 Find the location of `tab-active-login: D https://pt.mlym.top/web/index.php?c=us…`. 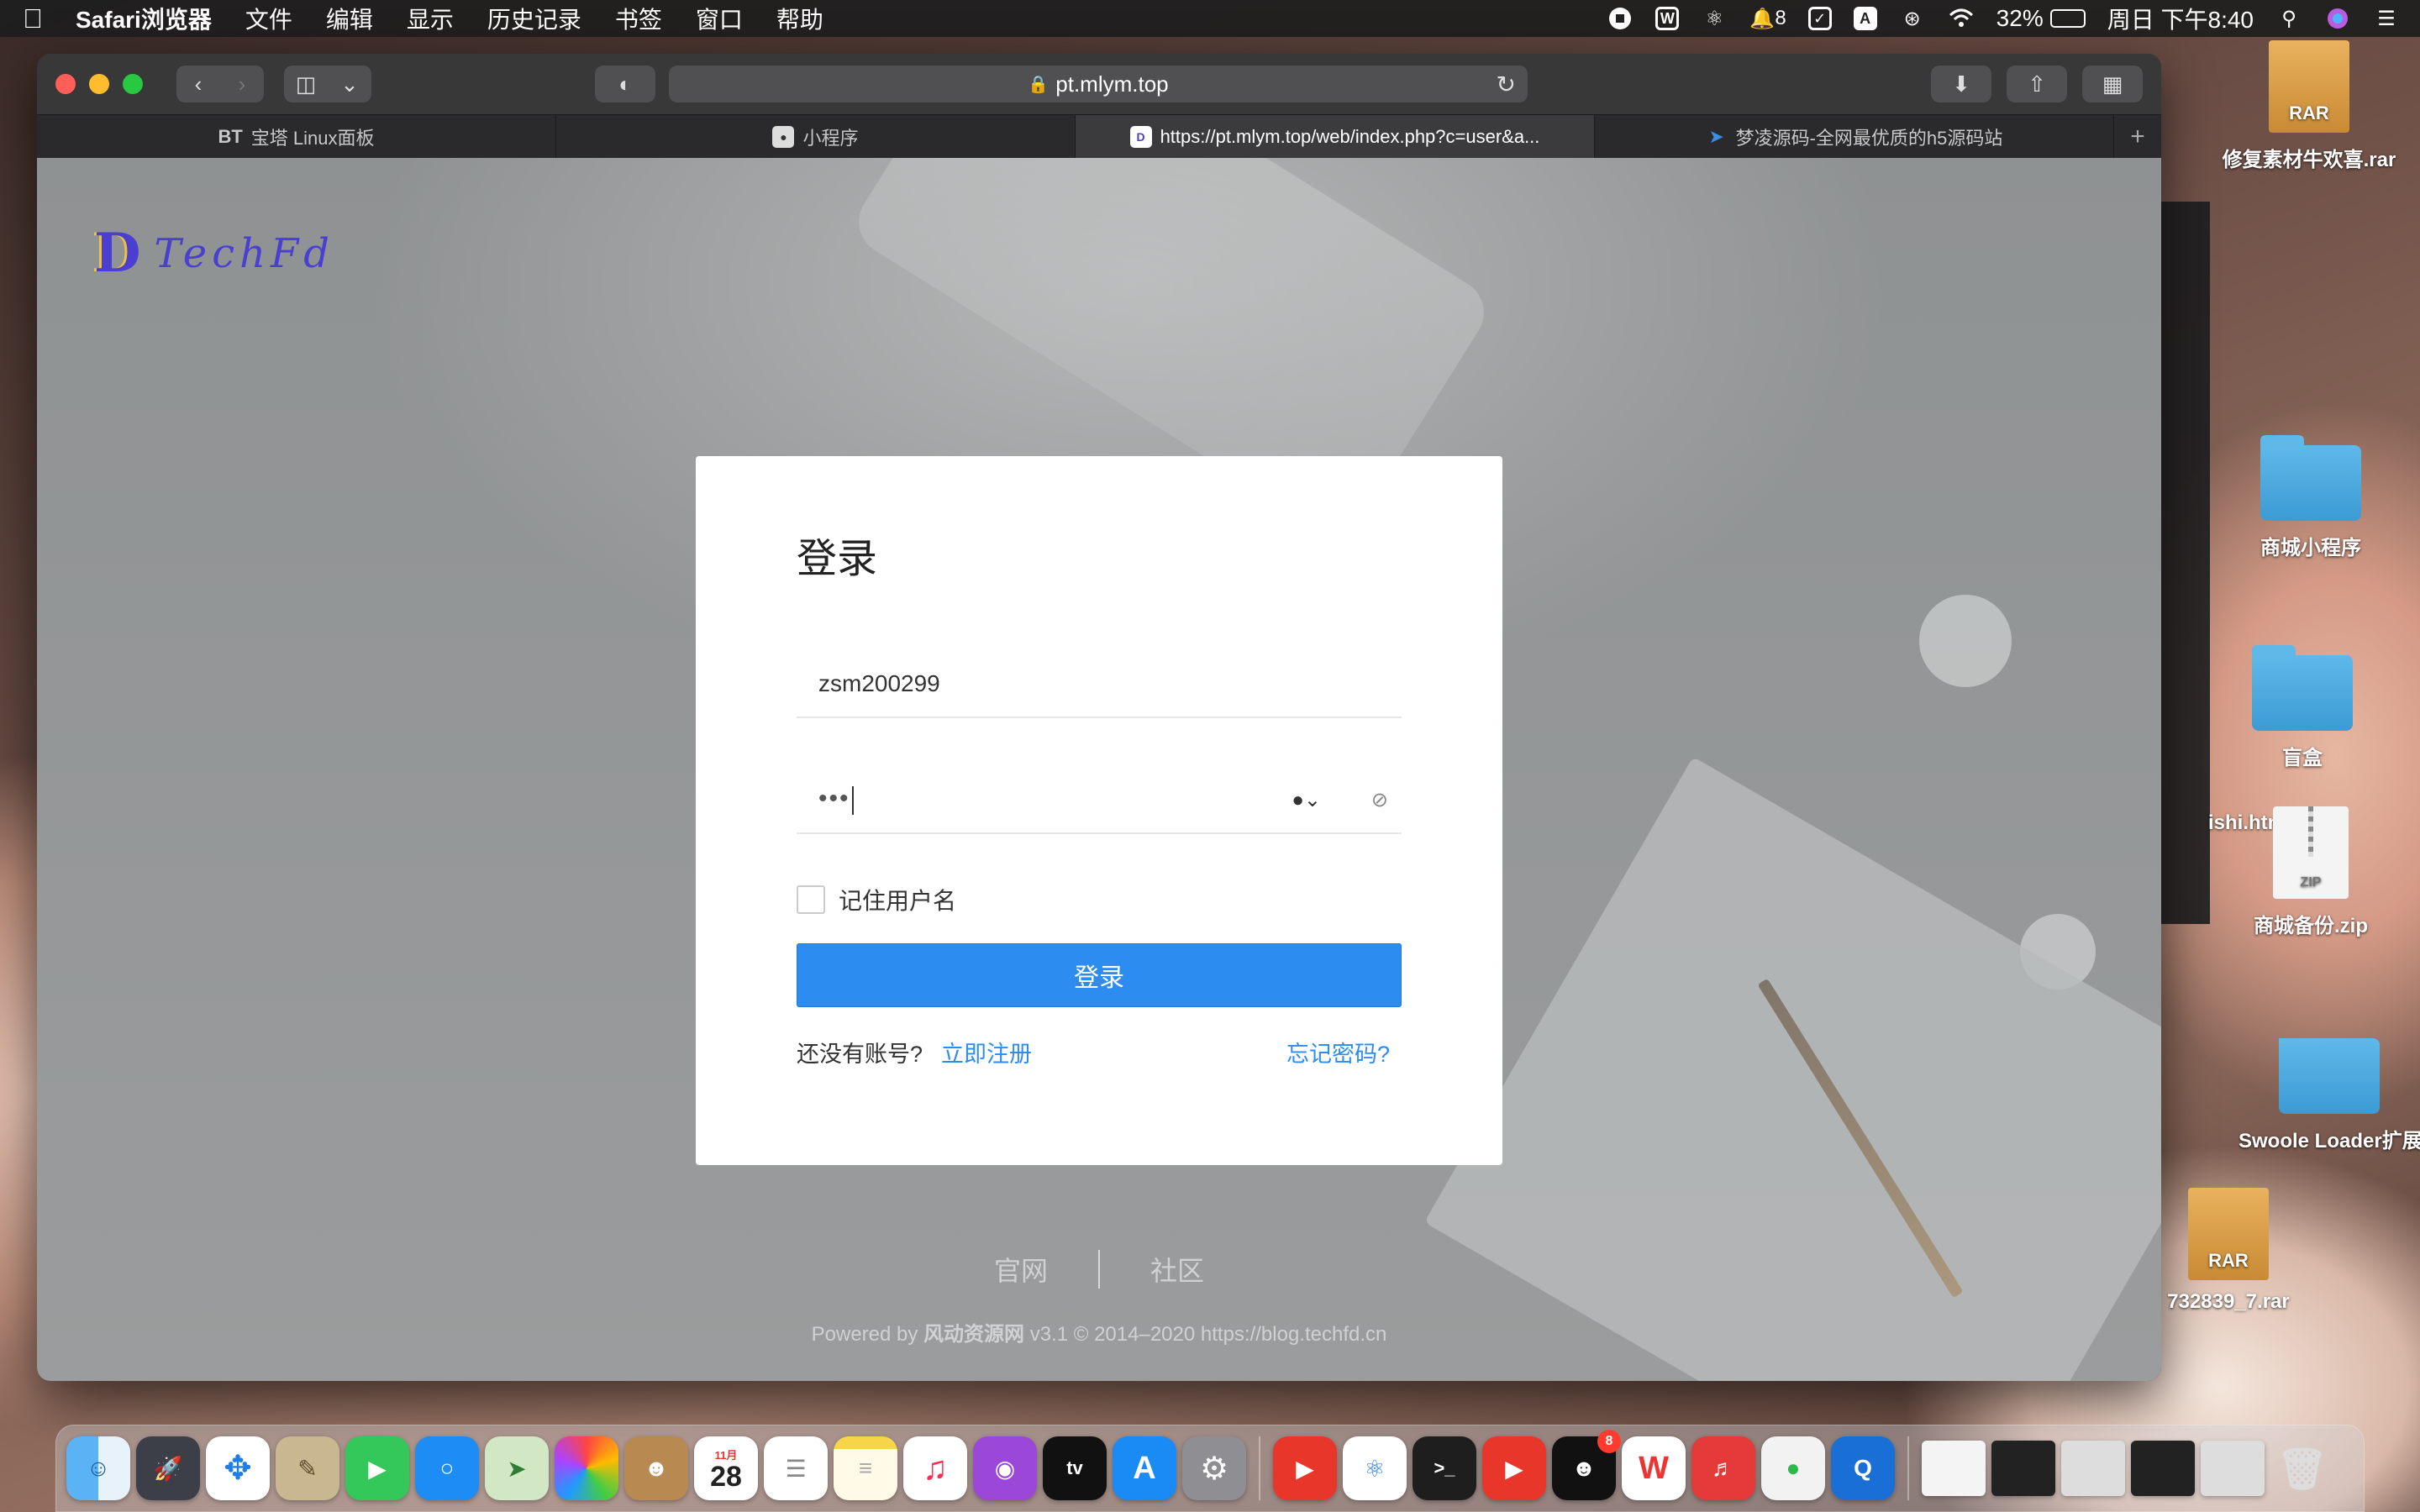

tab-active-login: D https://pt.mlym.top/web/index.php?c=us… is located at coordinates (1335, 136).